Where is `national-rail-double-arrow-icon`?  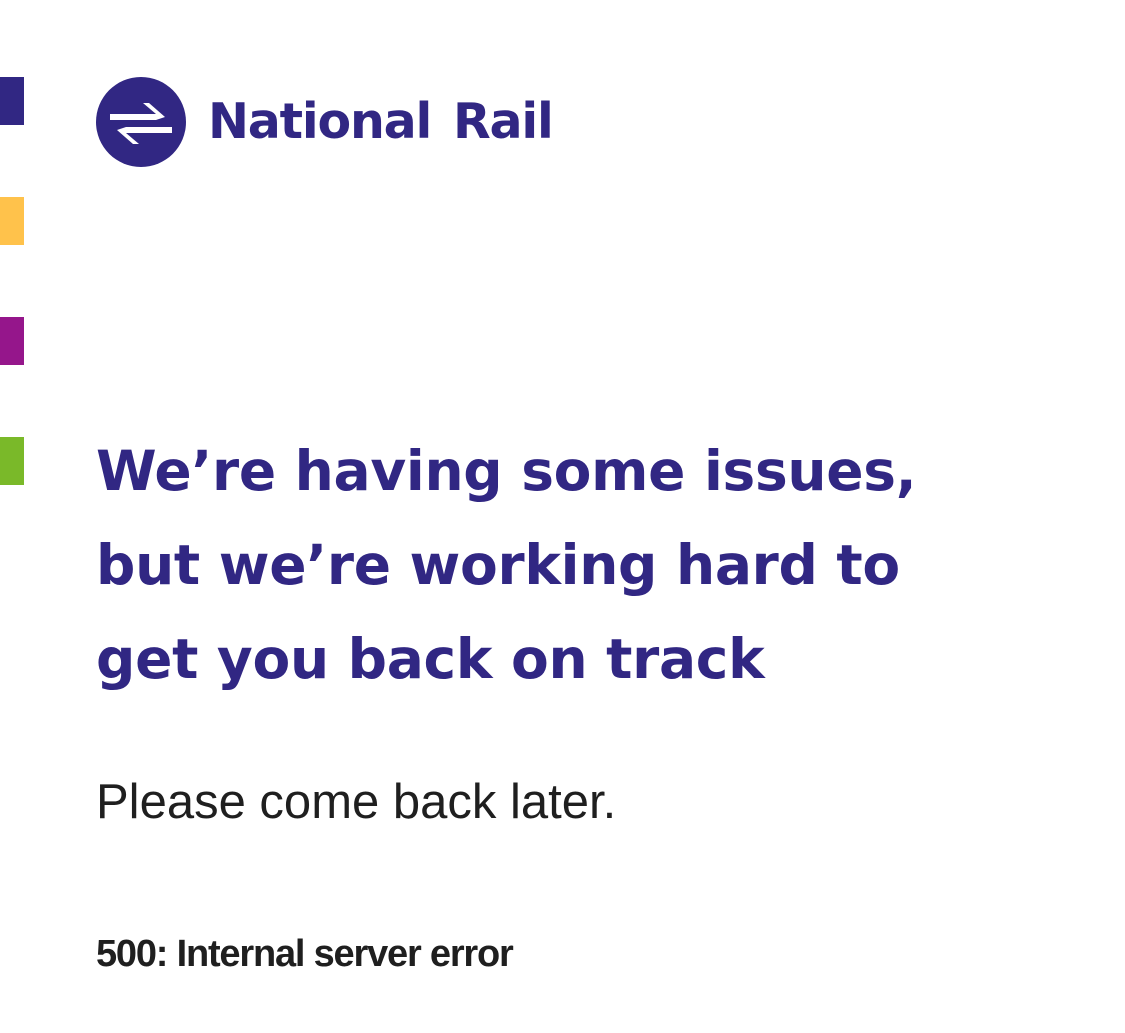 national-rail-double-arrow-icon is located at coordinates (141, 122).